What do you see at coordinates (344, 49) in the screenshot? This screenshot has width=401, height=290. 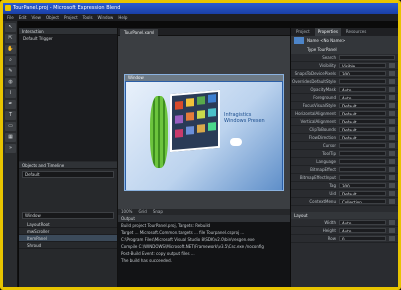 I see `type-row: Type TourPanel` at bounding box center [344, 49].